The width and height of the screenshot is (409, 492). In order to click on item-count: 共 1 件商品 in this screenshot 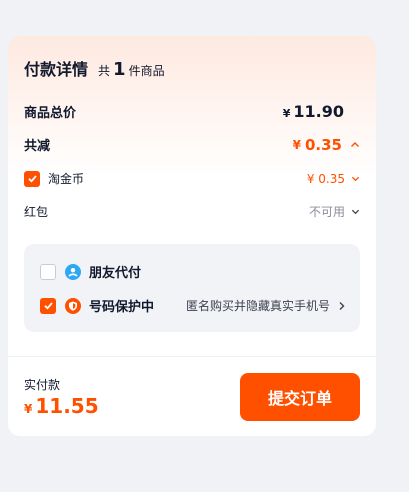, I will do `click(131, 69)`.